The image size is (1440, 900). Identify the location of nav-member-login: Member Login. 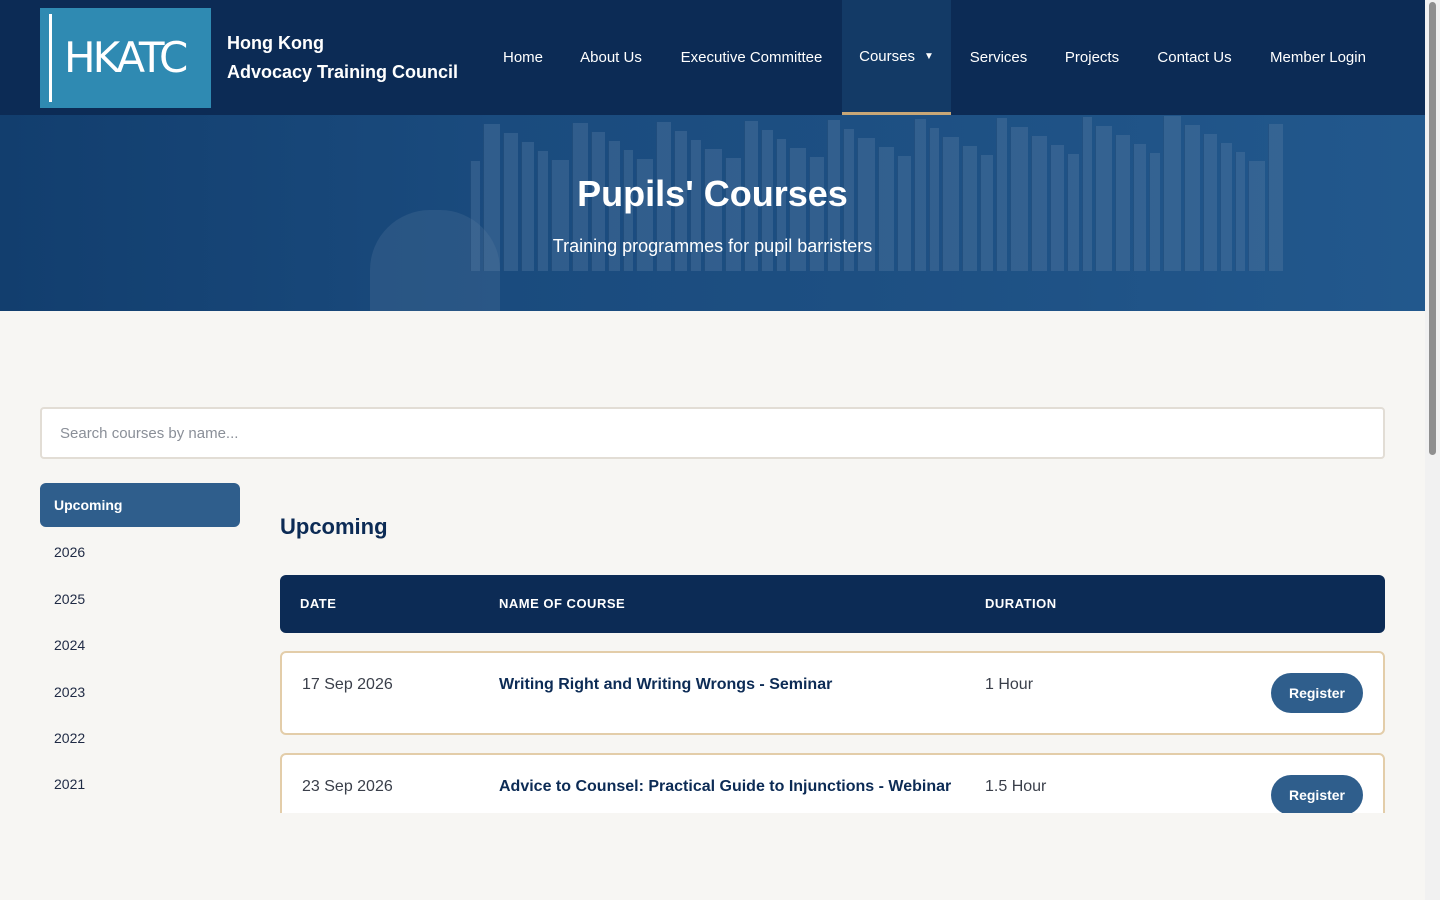
(1318, 57).